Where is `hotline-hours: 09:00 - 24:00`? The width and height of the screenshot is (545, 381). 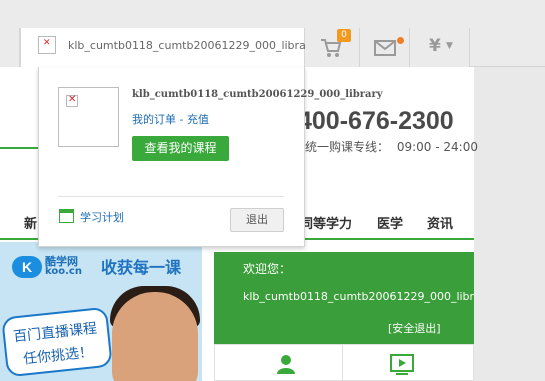
hotline-hours: 09:00 - 24:00 is located at coordinates (437, 147).